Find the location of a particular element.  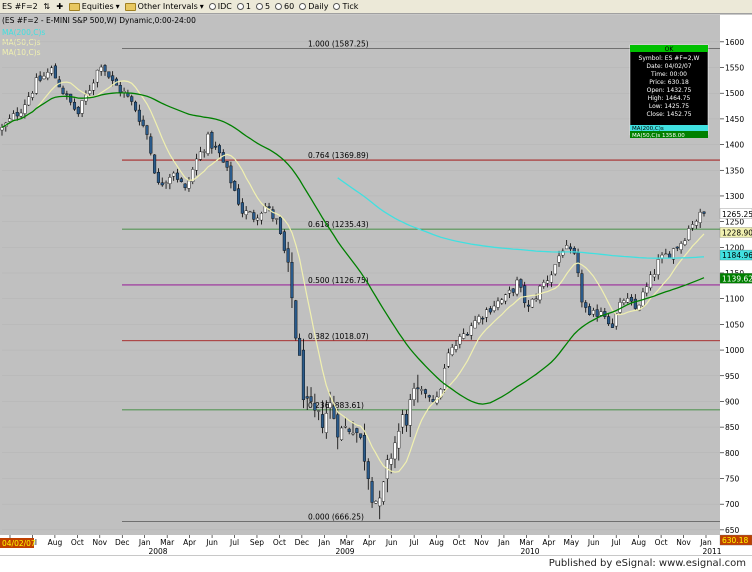

y-tick-label: 750 is located at coordinates (732, 478).